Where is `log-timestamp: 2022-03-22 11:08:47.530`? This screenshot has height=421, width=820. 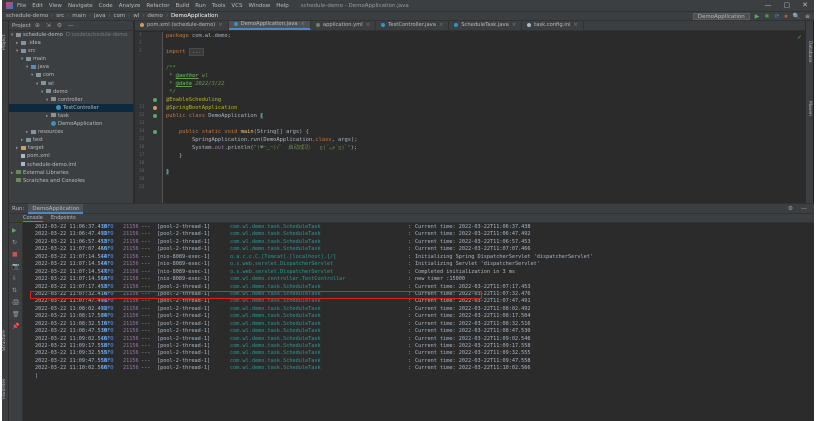
log-timestamp: 2022-03-22 11:08:47.530 is located at coordinates (71, 331).